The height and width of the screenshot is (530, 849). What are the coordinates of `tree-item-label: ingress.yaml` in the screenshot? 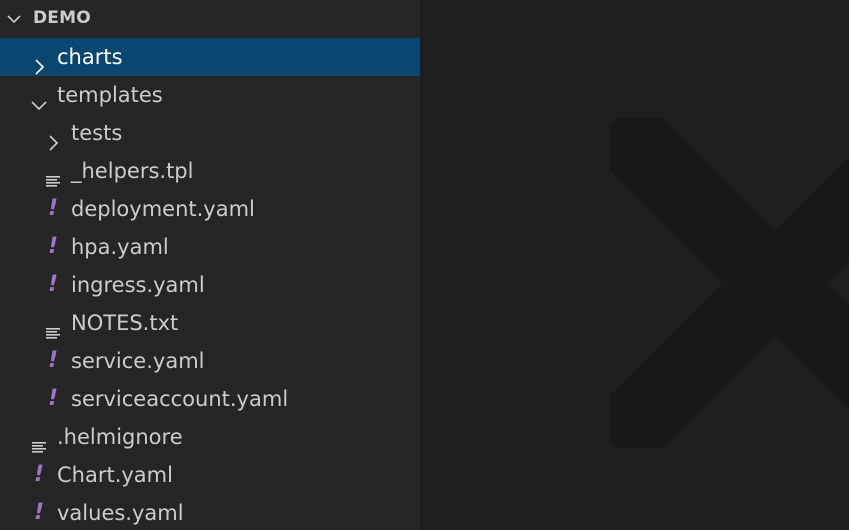 It's located at (138, 285).